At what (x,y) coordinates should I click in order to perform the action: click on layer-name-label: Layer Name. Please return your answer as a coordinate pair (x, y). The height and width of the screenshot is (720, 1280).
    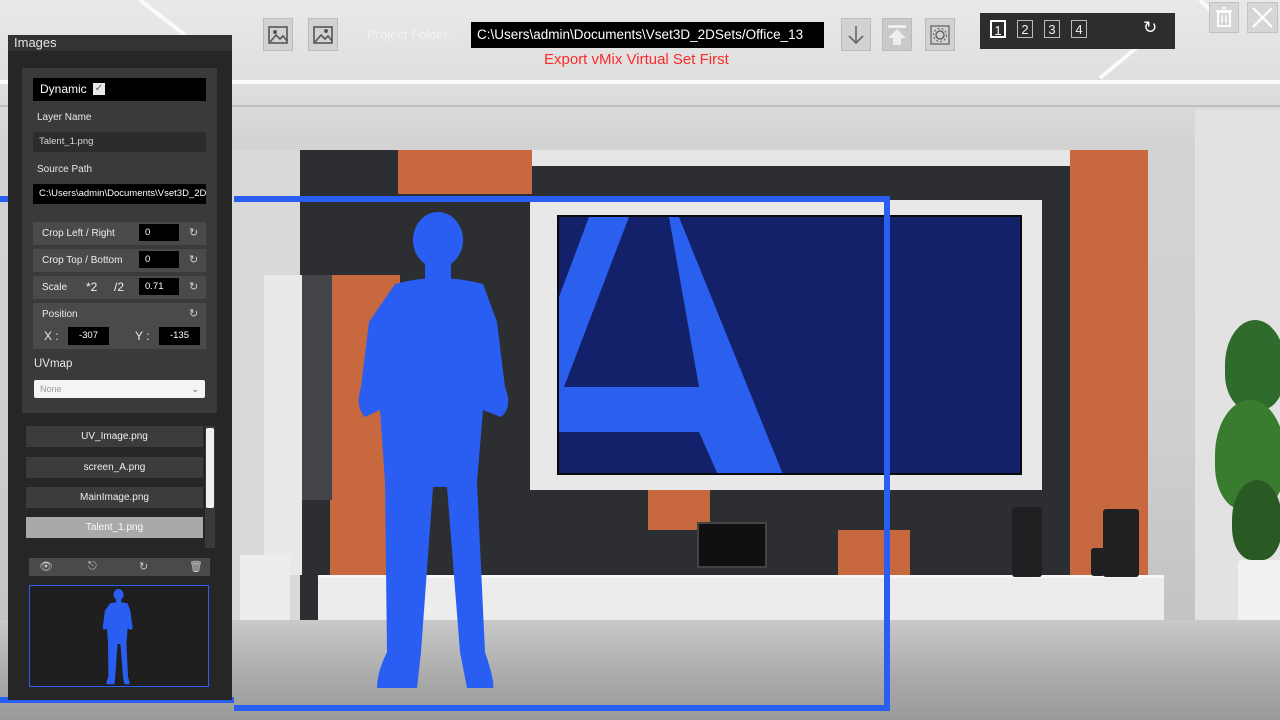
    Looking at the image, I should click on (64, 117).